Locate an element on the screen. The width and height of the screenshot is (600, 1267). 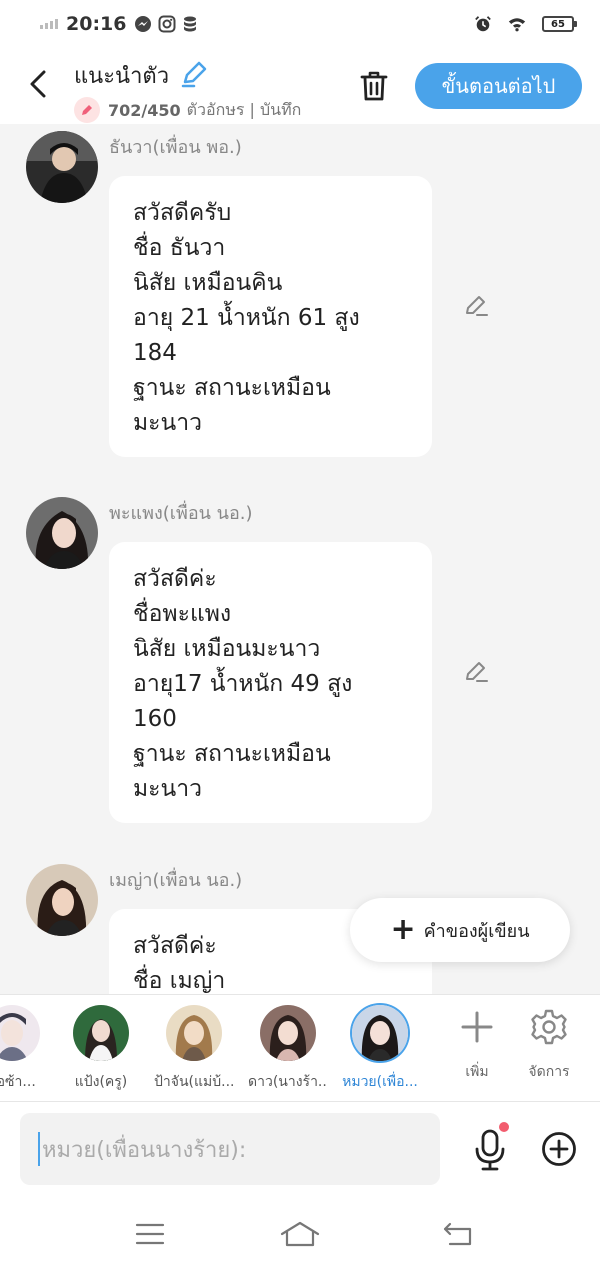
back-nav-button is located at coordinates (458, 1234).